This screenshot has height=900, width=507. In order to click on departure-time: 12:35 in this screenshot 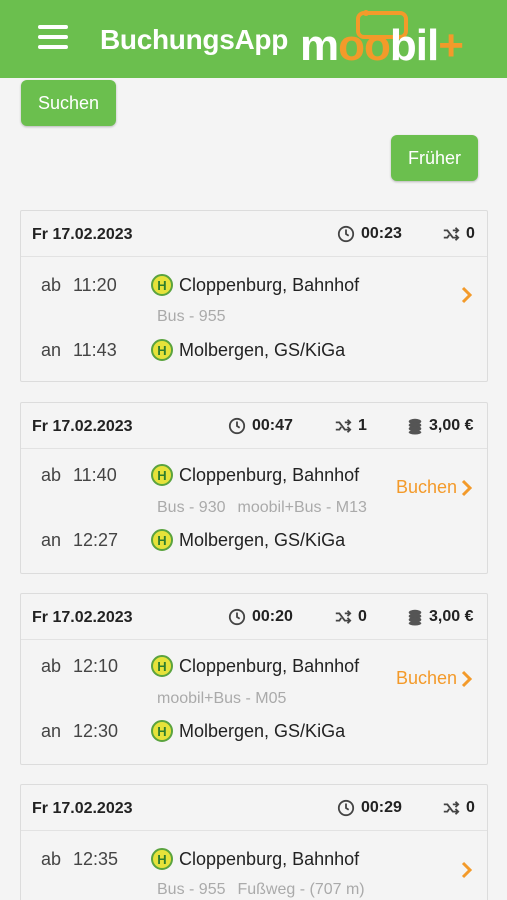, I will do `click(96, 859)`.